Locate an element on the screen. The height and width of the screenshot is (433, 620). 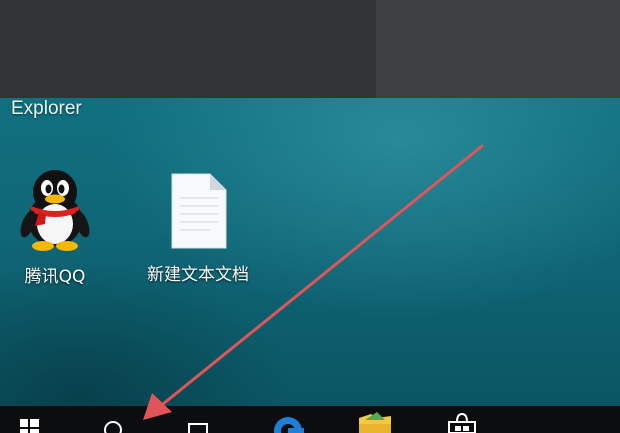
desktop-icon-new-text-document: 新建文本文档 is located at coordinates (198, 228).